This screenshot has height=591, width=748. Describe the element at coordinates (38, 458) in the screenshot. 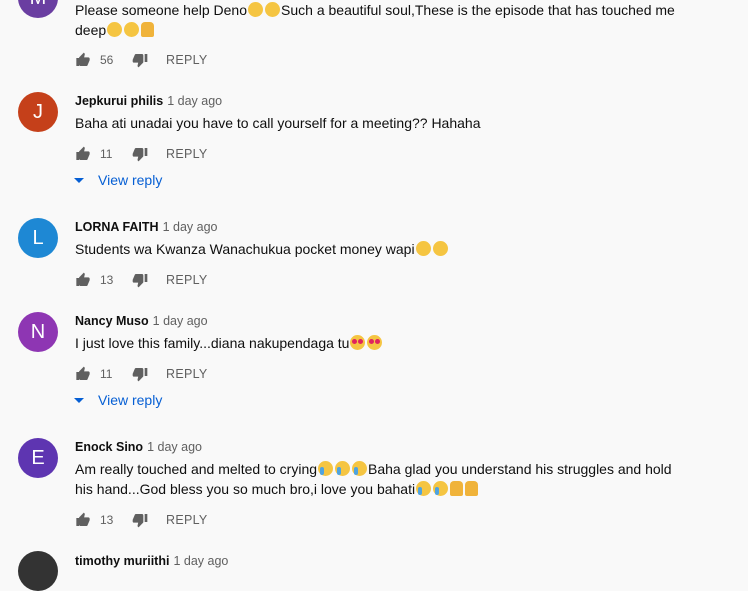

I see `avatar: E` at that location.